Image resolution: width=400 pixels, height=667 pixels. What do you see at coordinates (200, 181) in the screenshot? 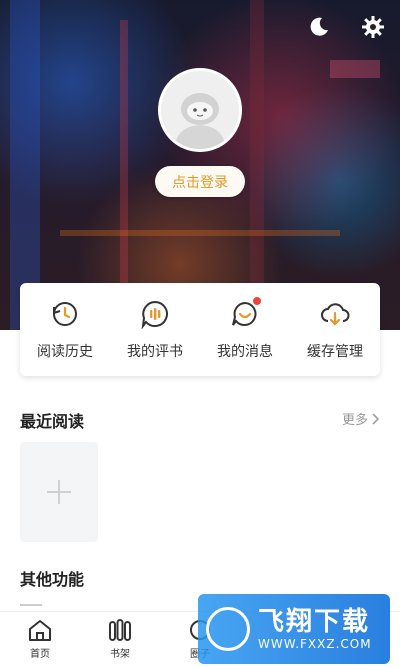
I see `login-button: 点击登录` at bounding box center [200, 181].